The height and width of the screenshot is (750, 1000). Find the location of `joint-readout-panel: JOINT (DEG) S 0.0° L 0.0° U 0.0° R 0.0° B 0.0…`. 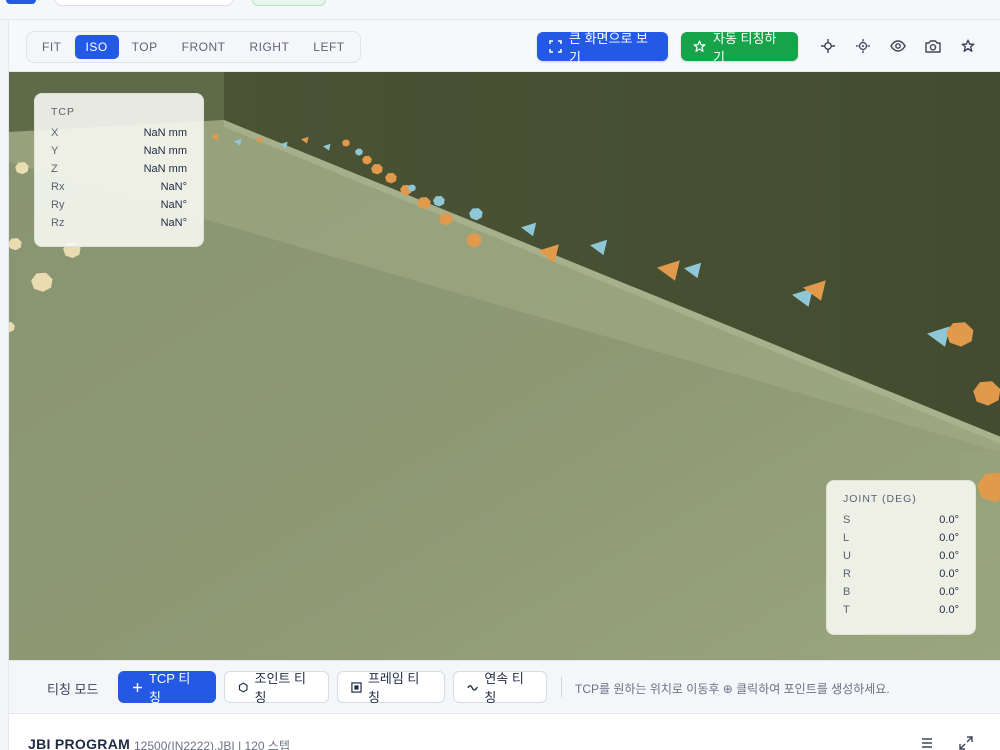

joint-readout-panel: JOINT (DEG) S 0.0° L 0.0° U 0.0° R 0.0° B 0.0… is located at coordinates (901, 557).